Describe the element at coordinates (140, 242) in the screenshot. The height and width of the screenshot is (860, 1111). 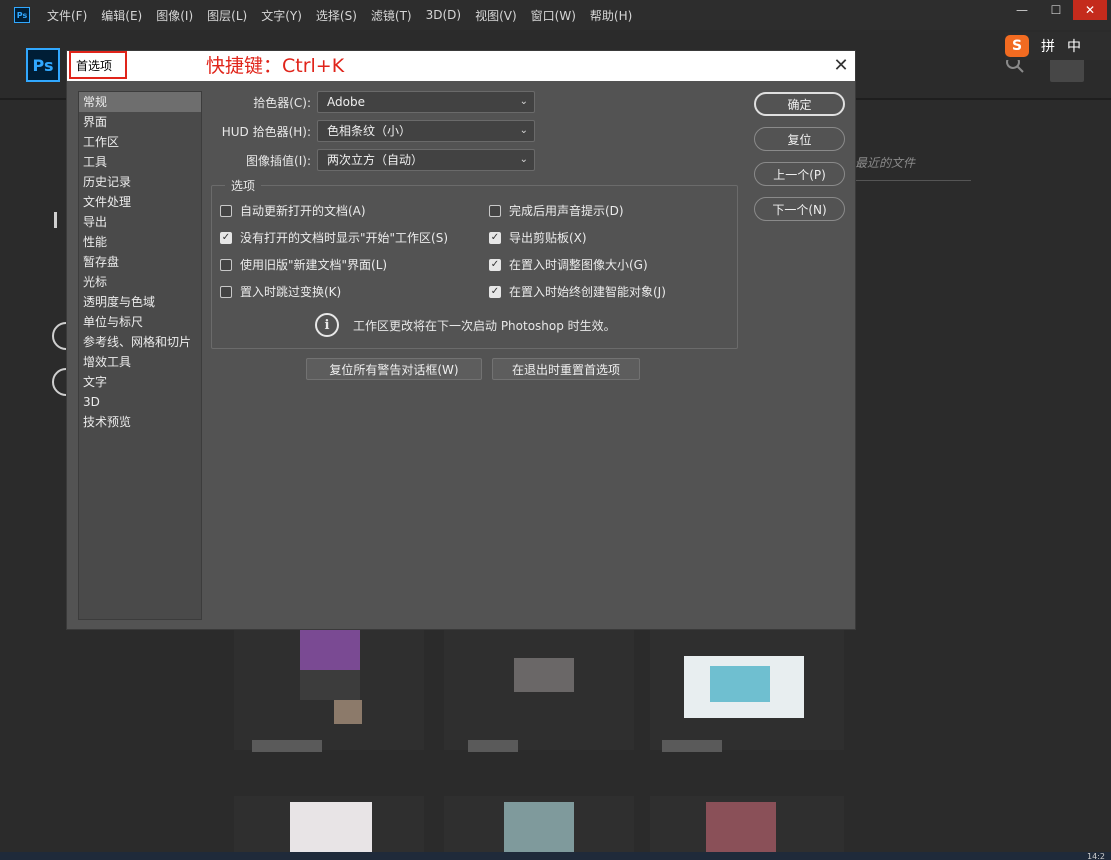
I see `category-performance: 性能` at that location.